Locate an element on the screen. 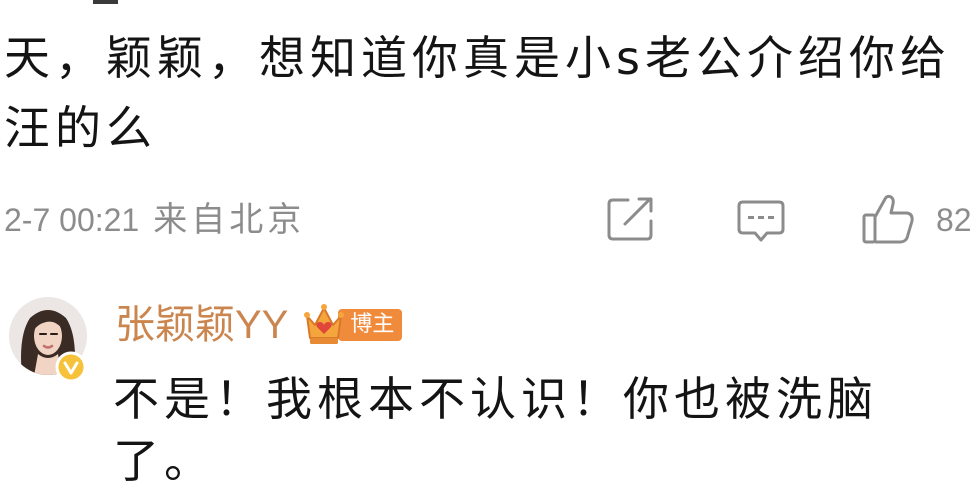  comment-meta: 2-7 00:21 来自北京 is located at coordinates (154, 220).